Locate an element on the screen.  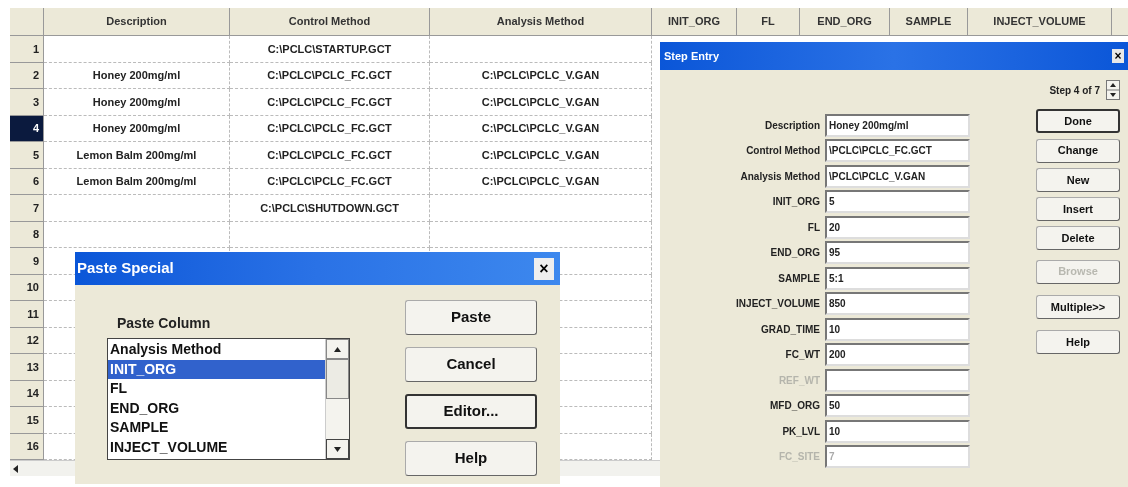
window-title: Step Entry is located at coordinates (691, 56).